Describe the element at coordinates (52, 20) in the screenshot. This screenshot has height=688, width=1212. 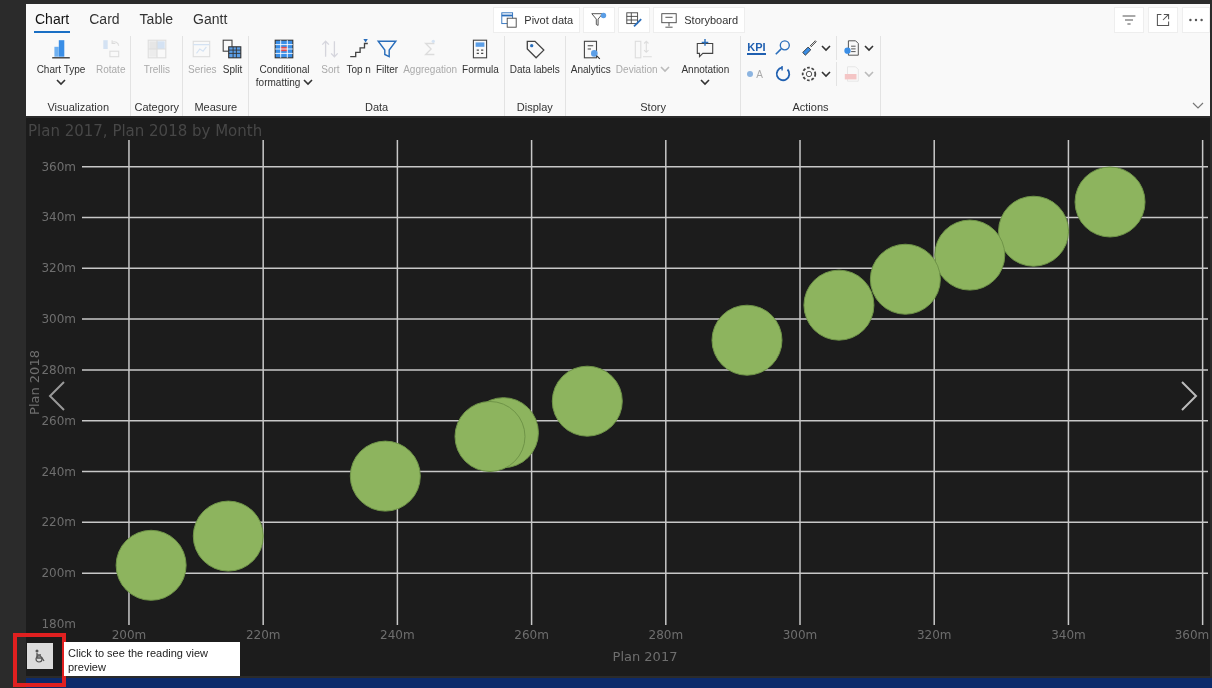
I see `tab: Chart` at that location.